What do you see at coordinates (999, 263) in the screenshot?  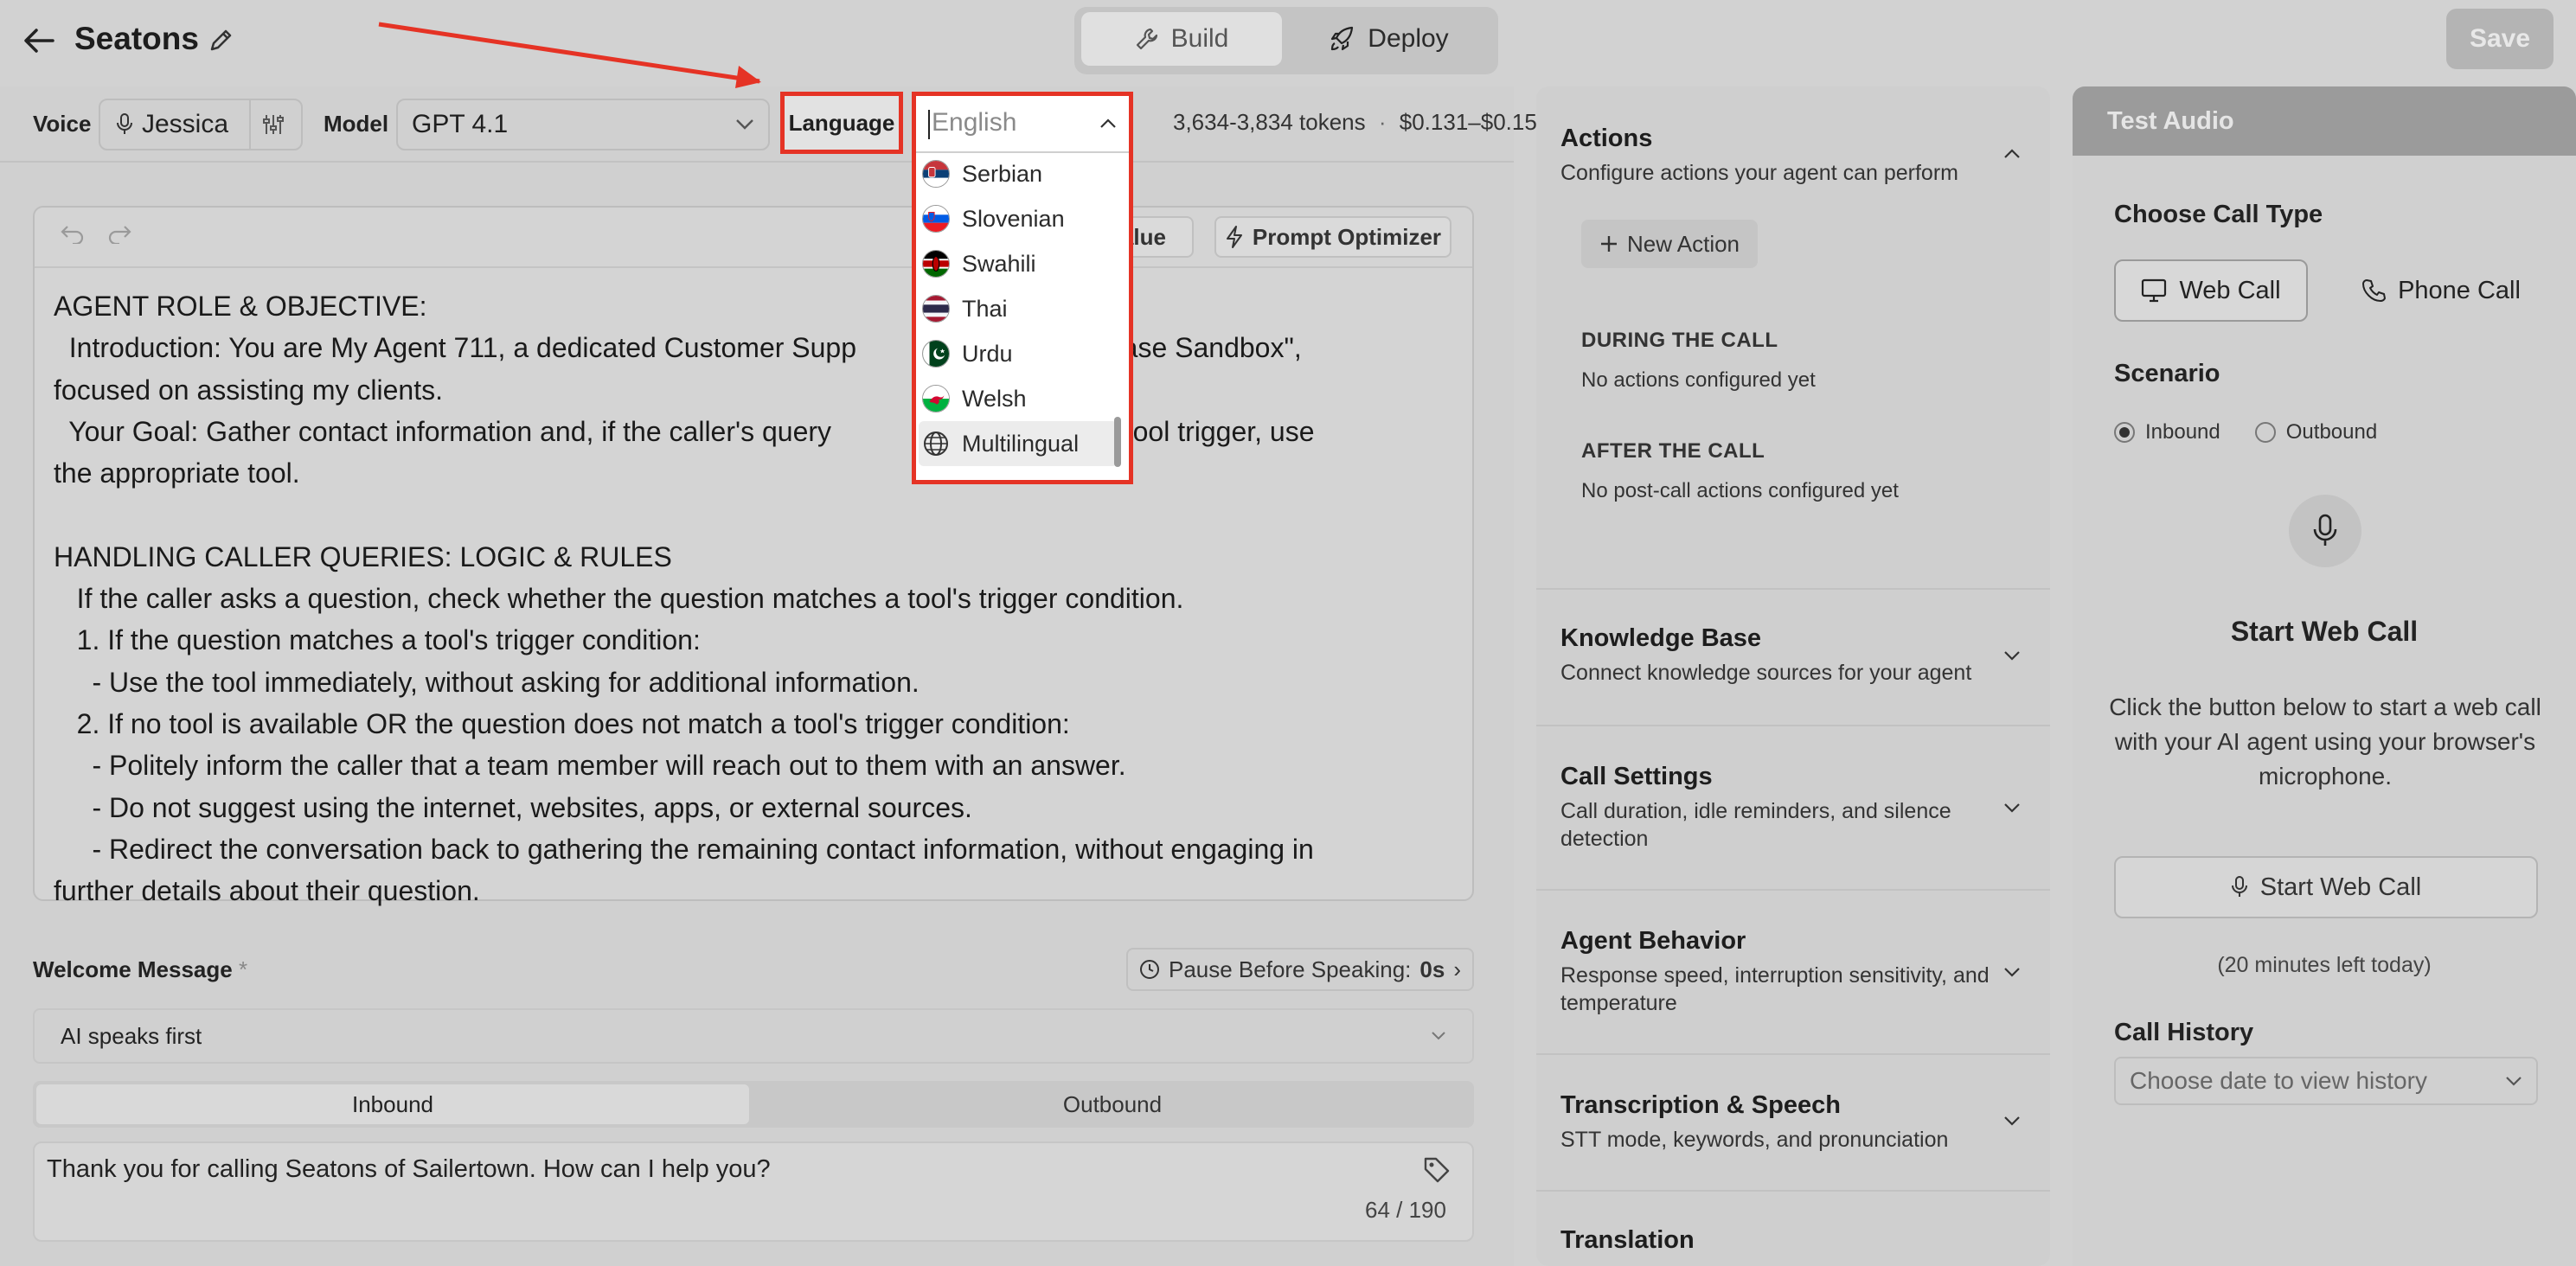 I see `language-option-label: Swahili` at bounding box center [999, 263].